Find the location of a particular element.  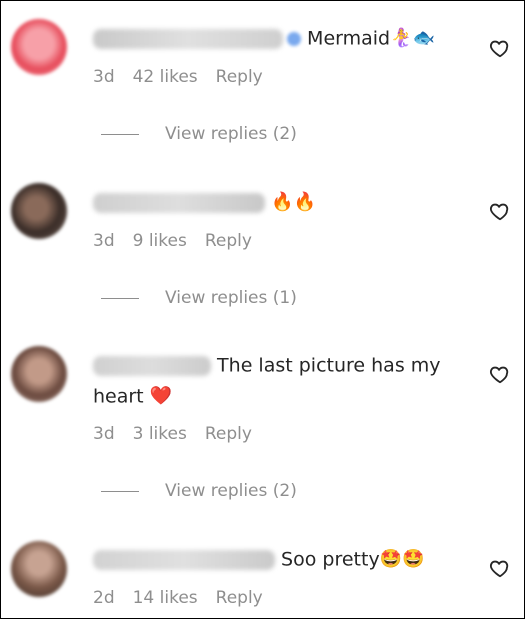

view-replies-button: View replies (1) is located at coordinates (199, 298).